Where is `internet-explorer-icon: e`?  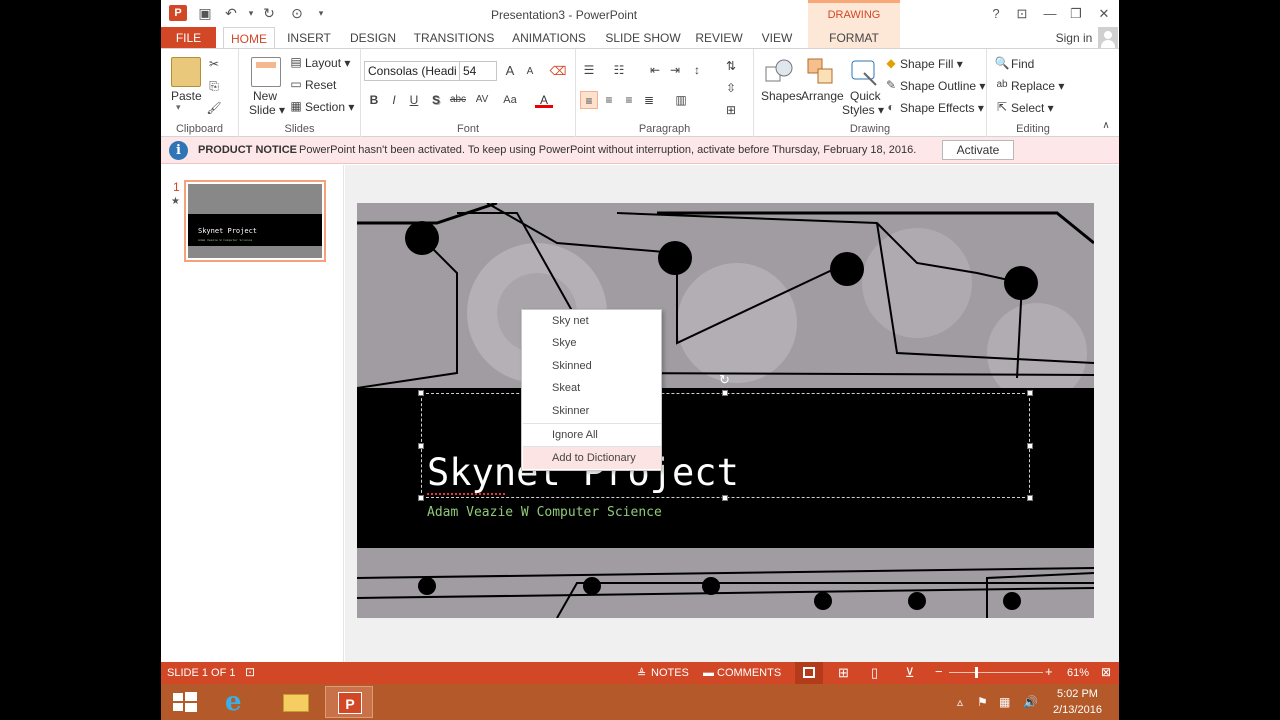
internet-explorer-icon: e is located at coordinates (237, 702).